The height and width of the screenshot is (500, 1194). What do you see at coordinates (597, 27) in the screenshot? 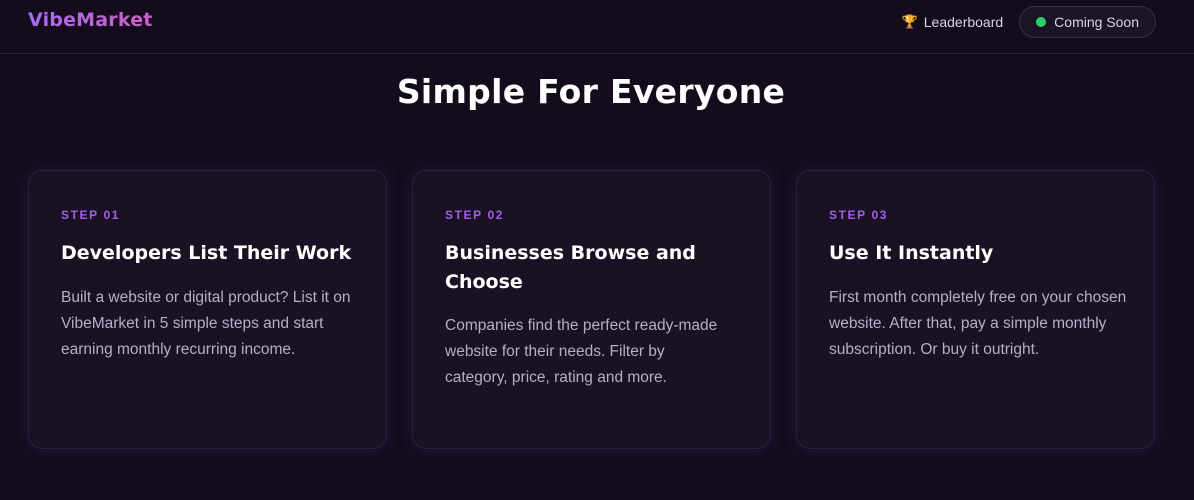
I see `top-nav: VibeMarket 🏆 Leaderboard Coming Soon` at bounding box center [597, 27].